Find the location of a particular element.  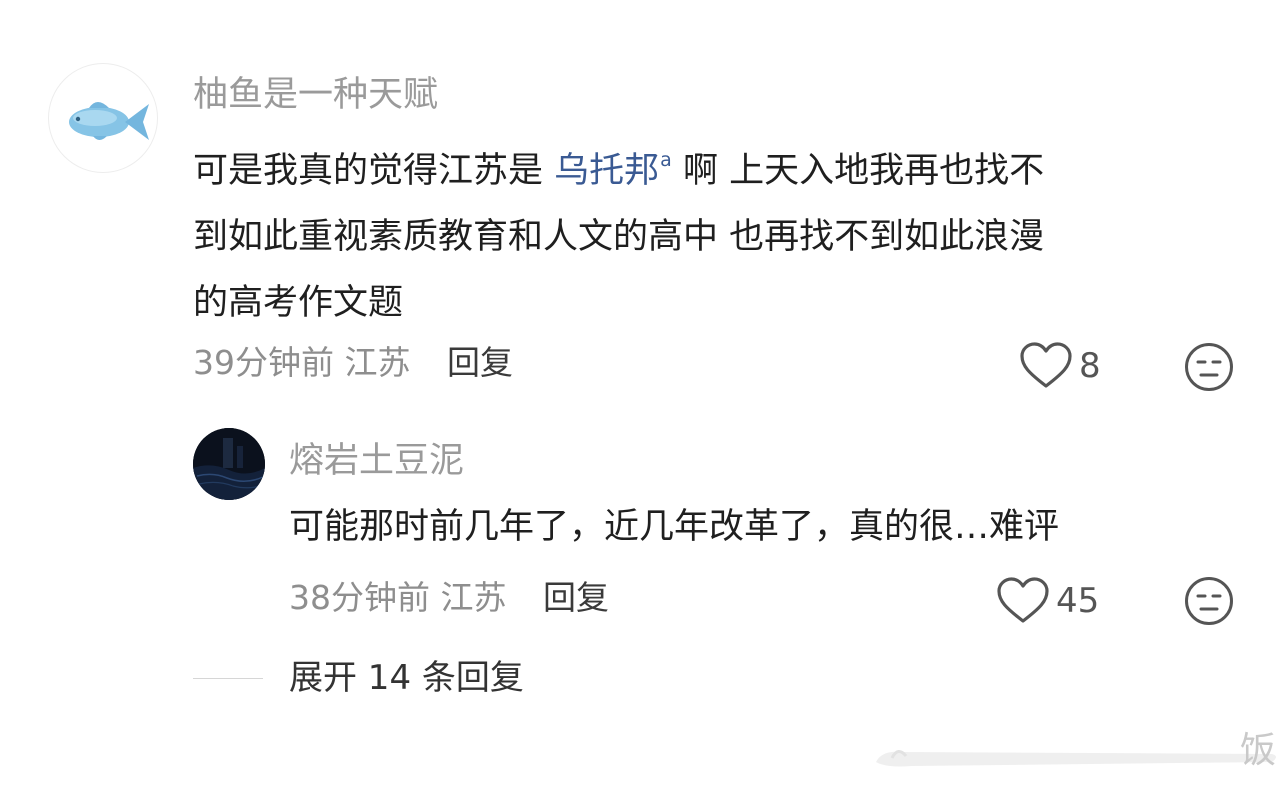

reply-location: 江苏 is located at coordinates (473, 597).